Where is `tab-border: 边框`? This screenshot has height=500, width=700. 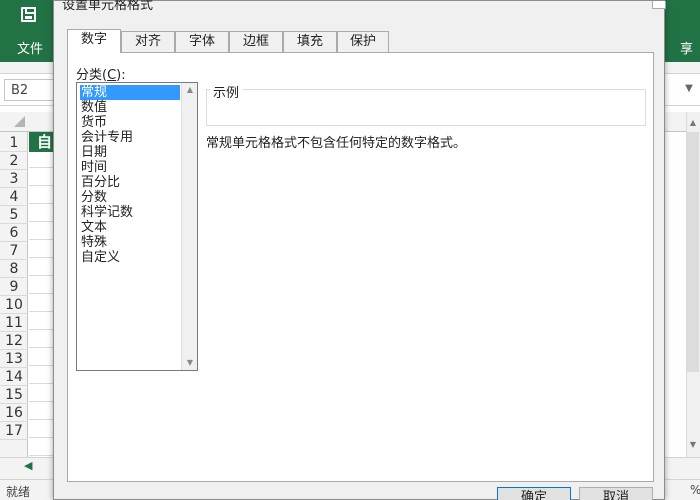
tab-border: 边框 is located at coordinates (256, 41).